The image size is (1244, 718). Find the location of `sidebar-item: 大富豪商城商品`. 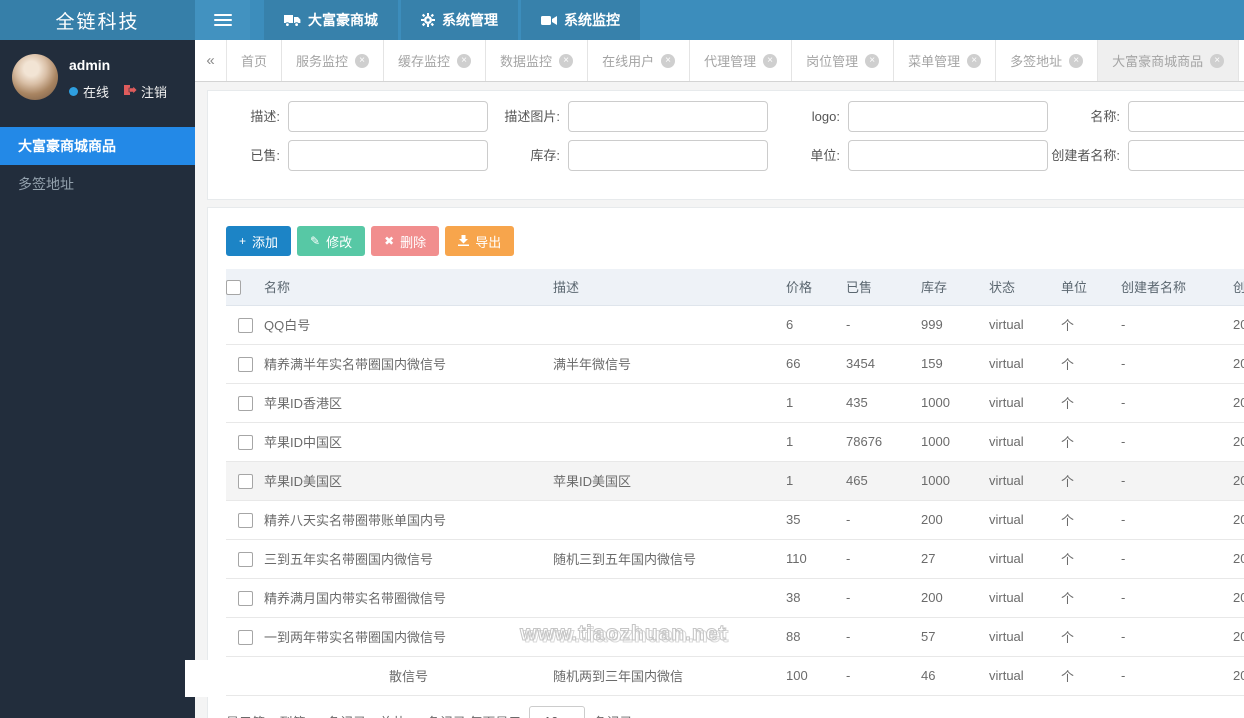

sidebar-item: 大富豪商城商品 is located at coordinates (97, 146).